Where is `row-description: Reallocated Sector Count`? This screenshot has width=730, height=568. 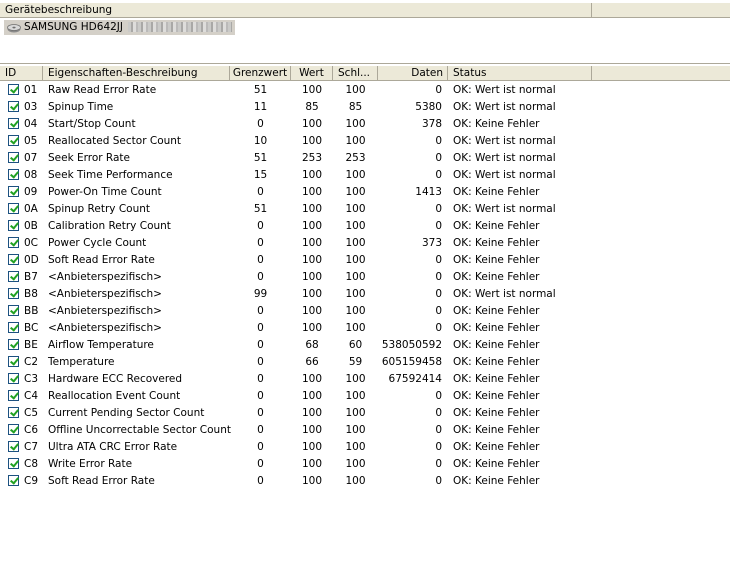
row-description: Reallocated Sector Count is located at coordinates (115, 141).